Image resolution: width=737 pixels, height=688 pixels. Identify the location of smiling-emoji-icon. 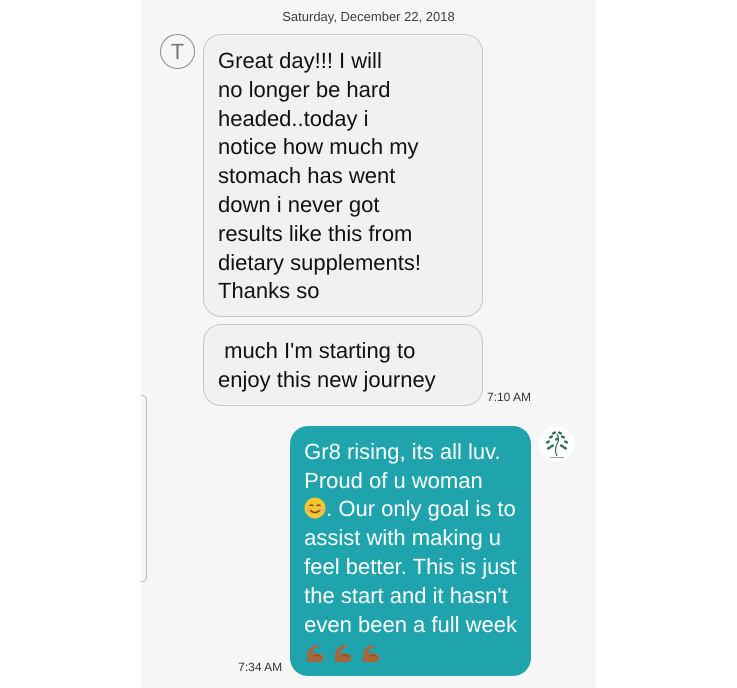
(315, 508).